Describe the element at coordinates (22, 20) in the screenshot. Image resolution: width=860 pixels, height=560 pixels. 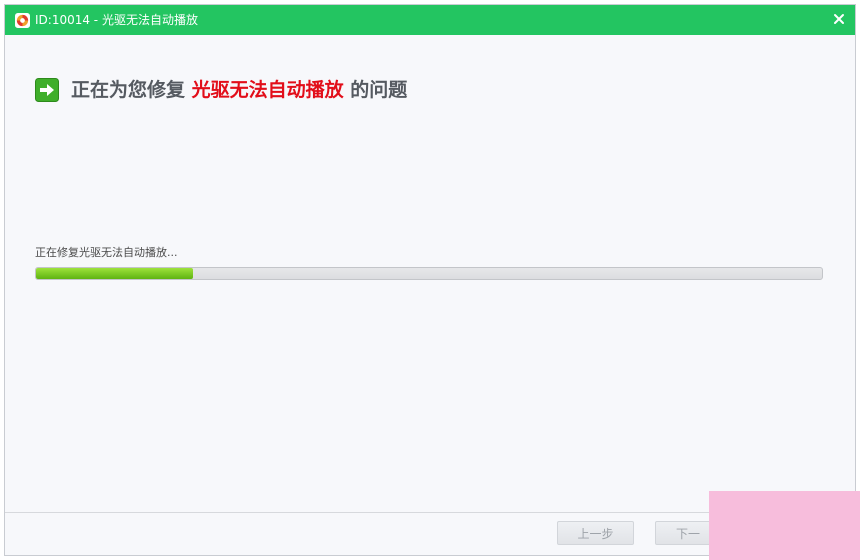
I see `lifebuoy-icon` at that location.